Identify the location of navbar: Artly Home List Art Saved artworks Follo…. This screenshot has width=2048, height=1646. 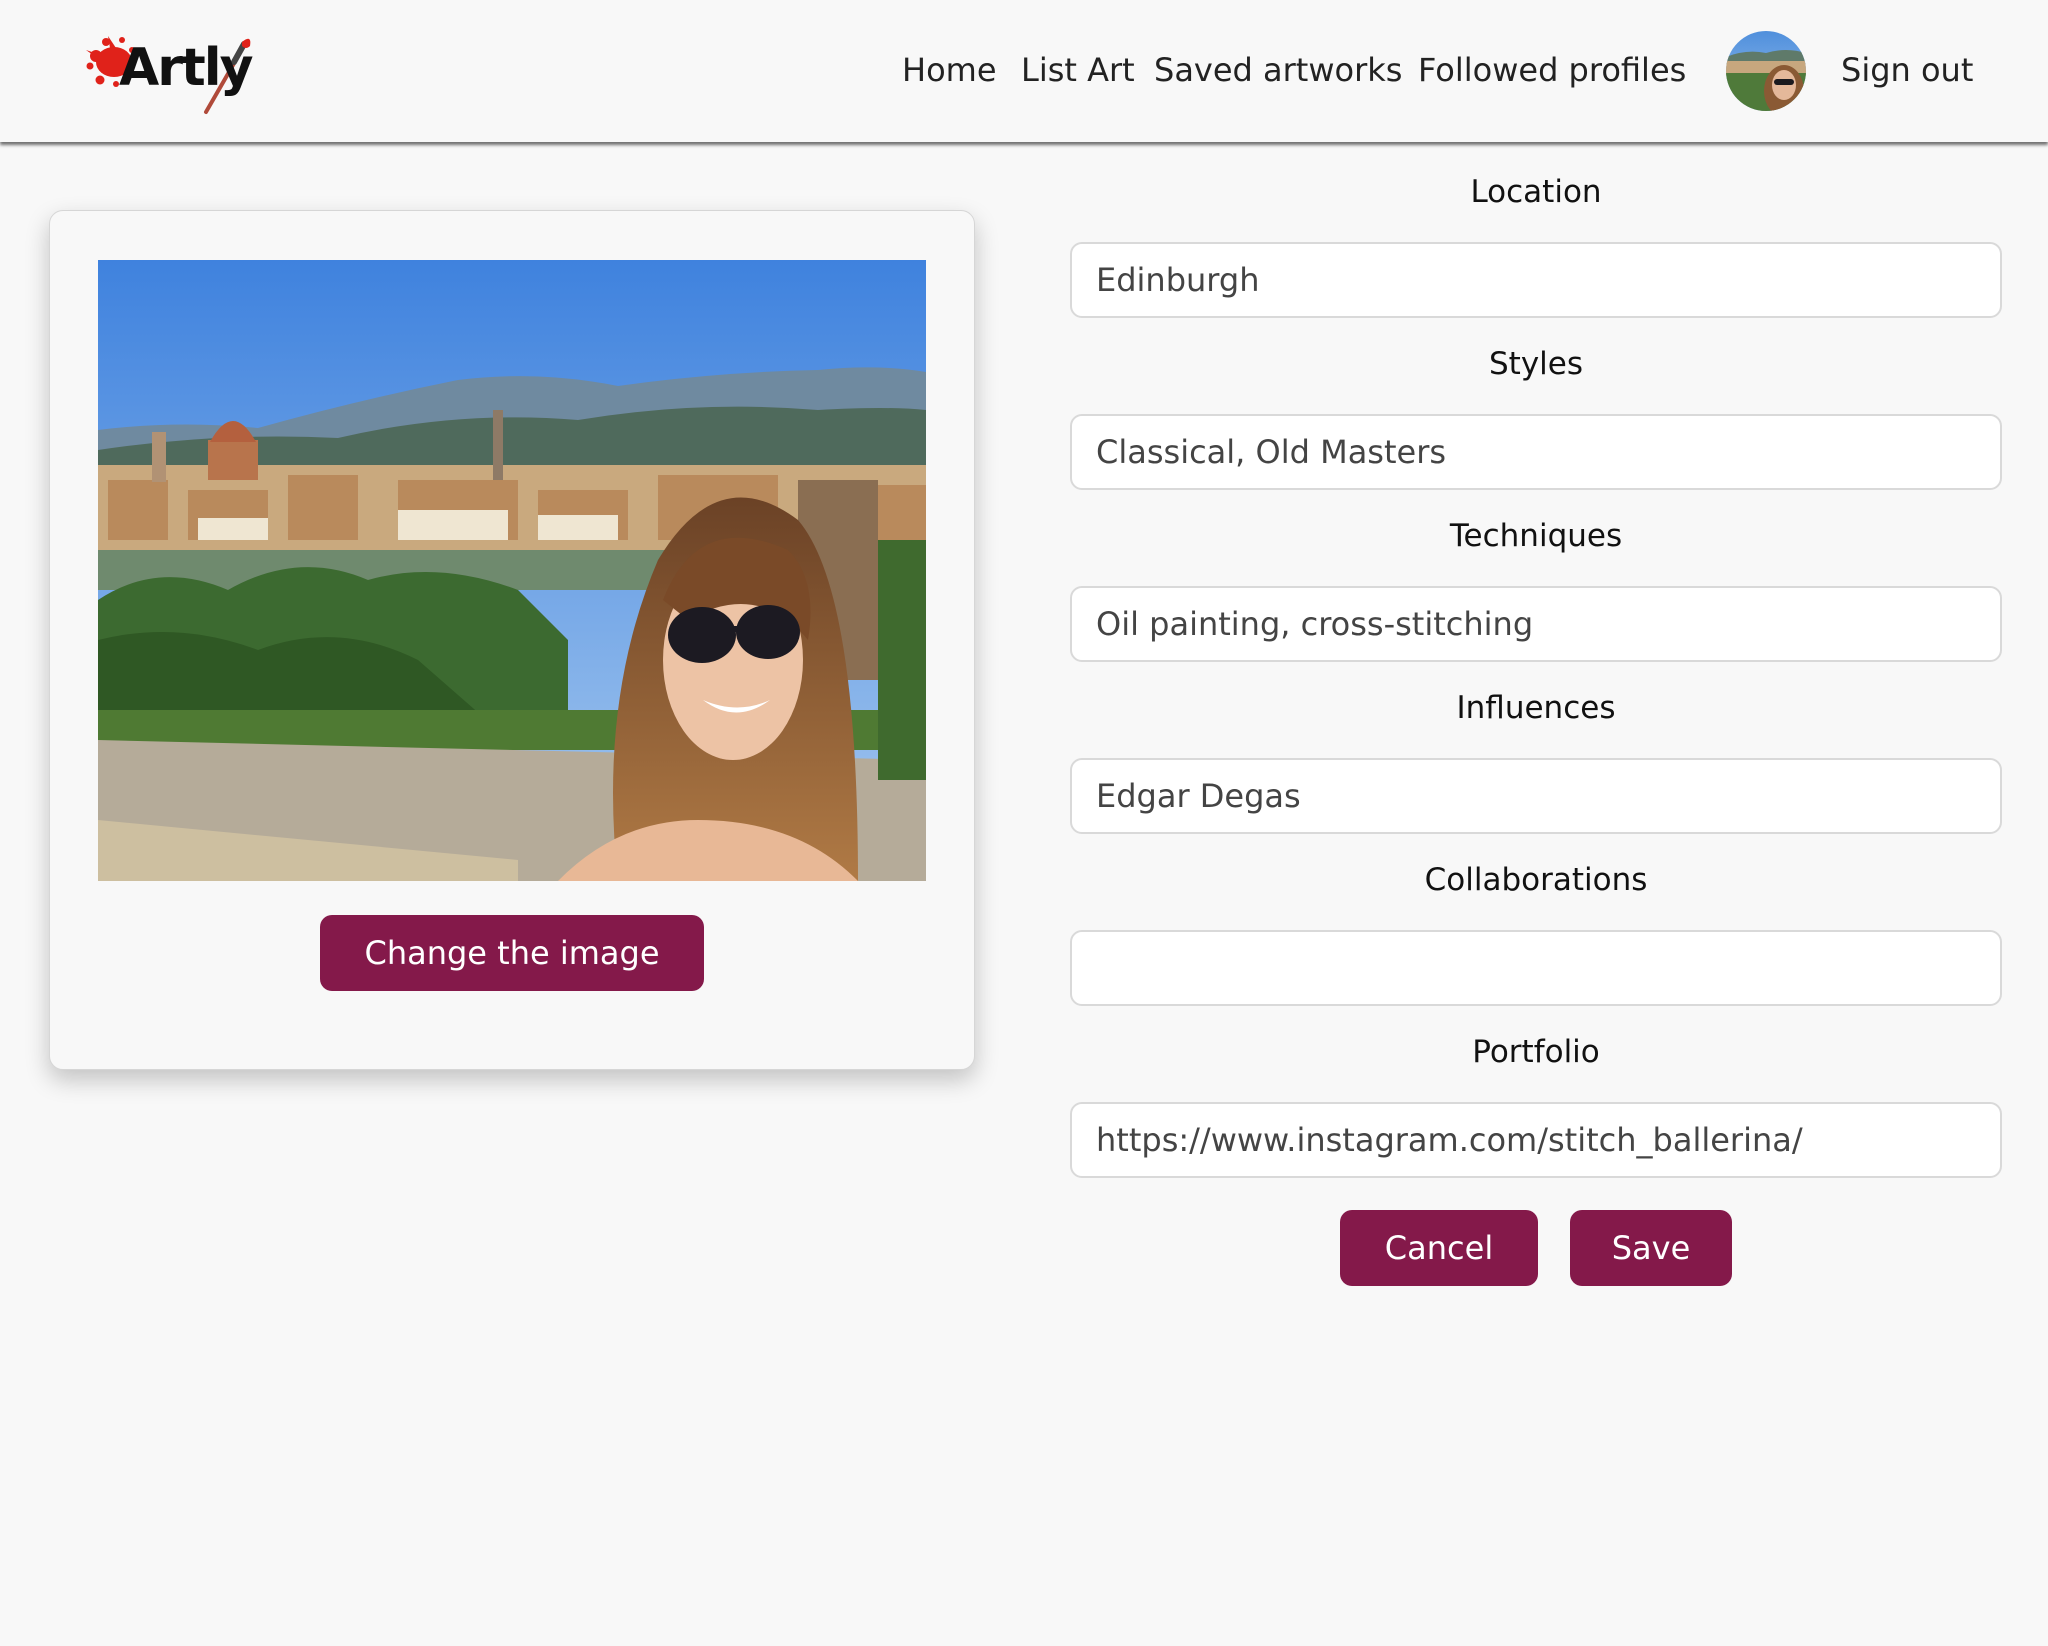
(1024, 71).